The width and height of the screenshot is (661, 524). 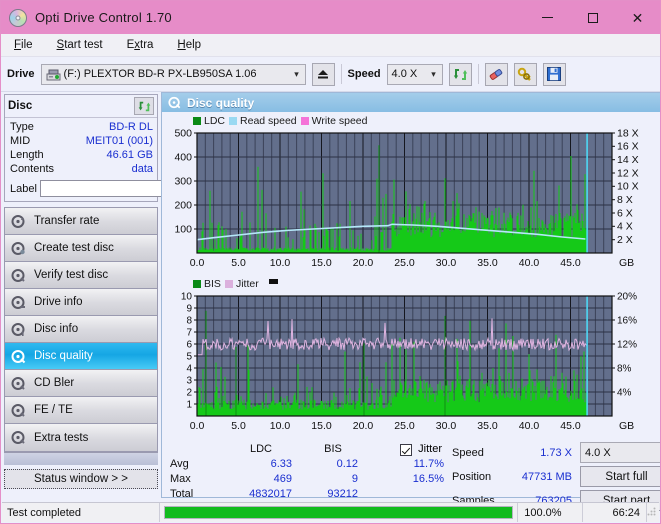 I want to click on stats-corner, so click(x=196, y=449).